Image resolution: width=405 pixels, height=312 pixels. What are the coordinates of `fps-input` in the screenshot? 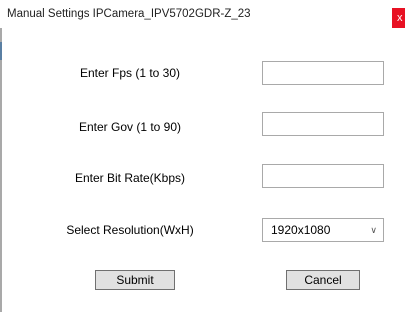 It's located at (323, 73).